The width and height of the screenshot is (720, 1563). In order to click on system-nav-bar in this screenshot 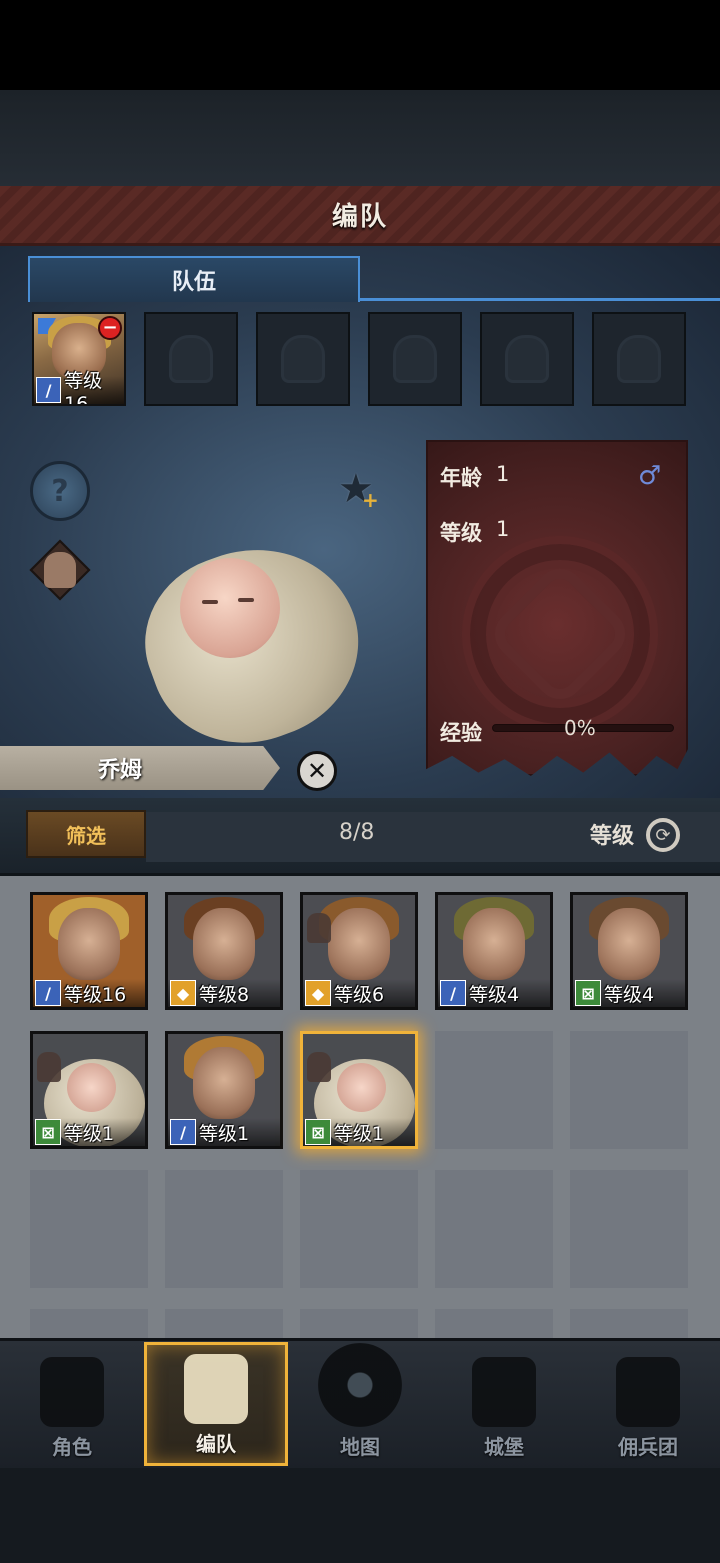, I will do `click(360, 1515)`.